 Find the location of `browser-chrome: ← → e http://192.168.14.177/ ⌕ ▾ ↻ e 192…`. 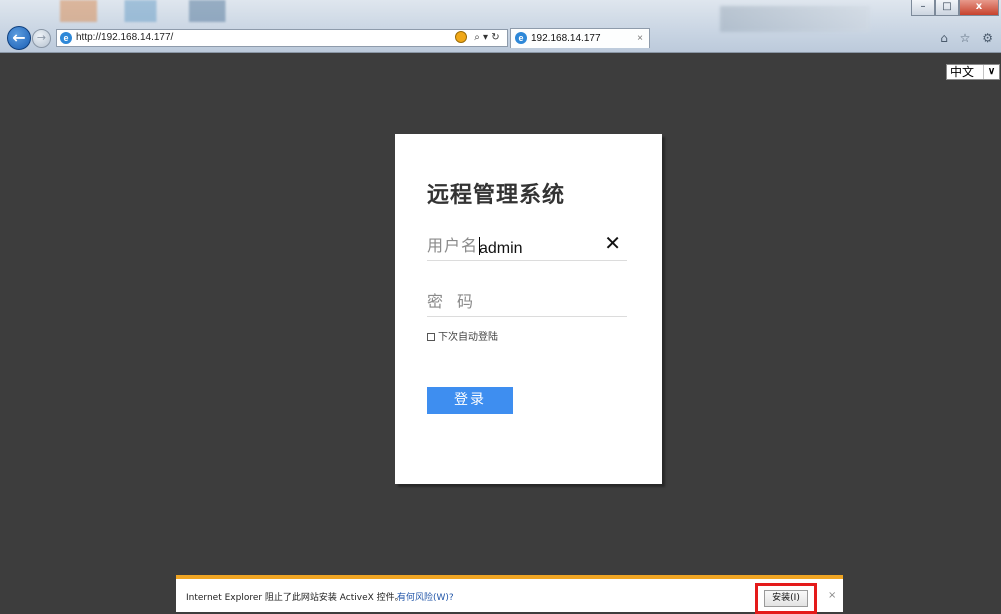

browser-chrome: ← → e http://192.168.14.177/ ⌕ ▾ ↻ e 192… is located at coordinates (500, 26).